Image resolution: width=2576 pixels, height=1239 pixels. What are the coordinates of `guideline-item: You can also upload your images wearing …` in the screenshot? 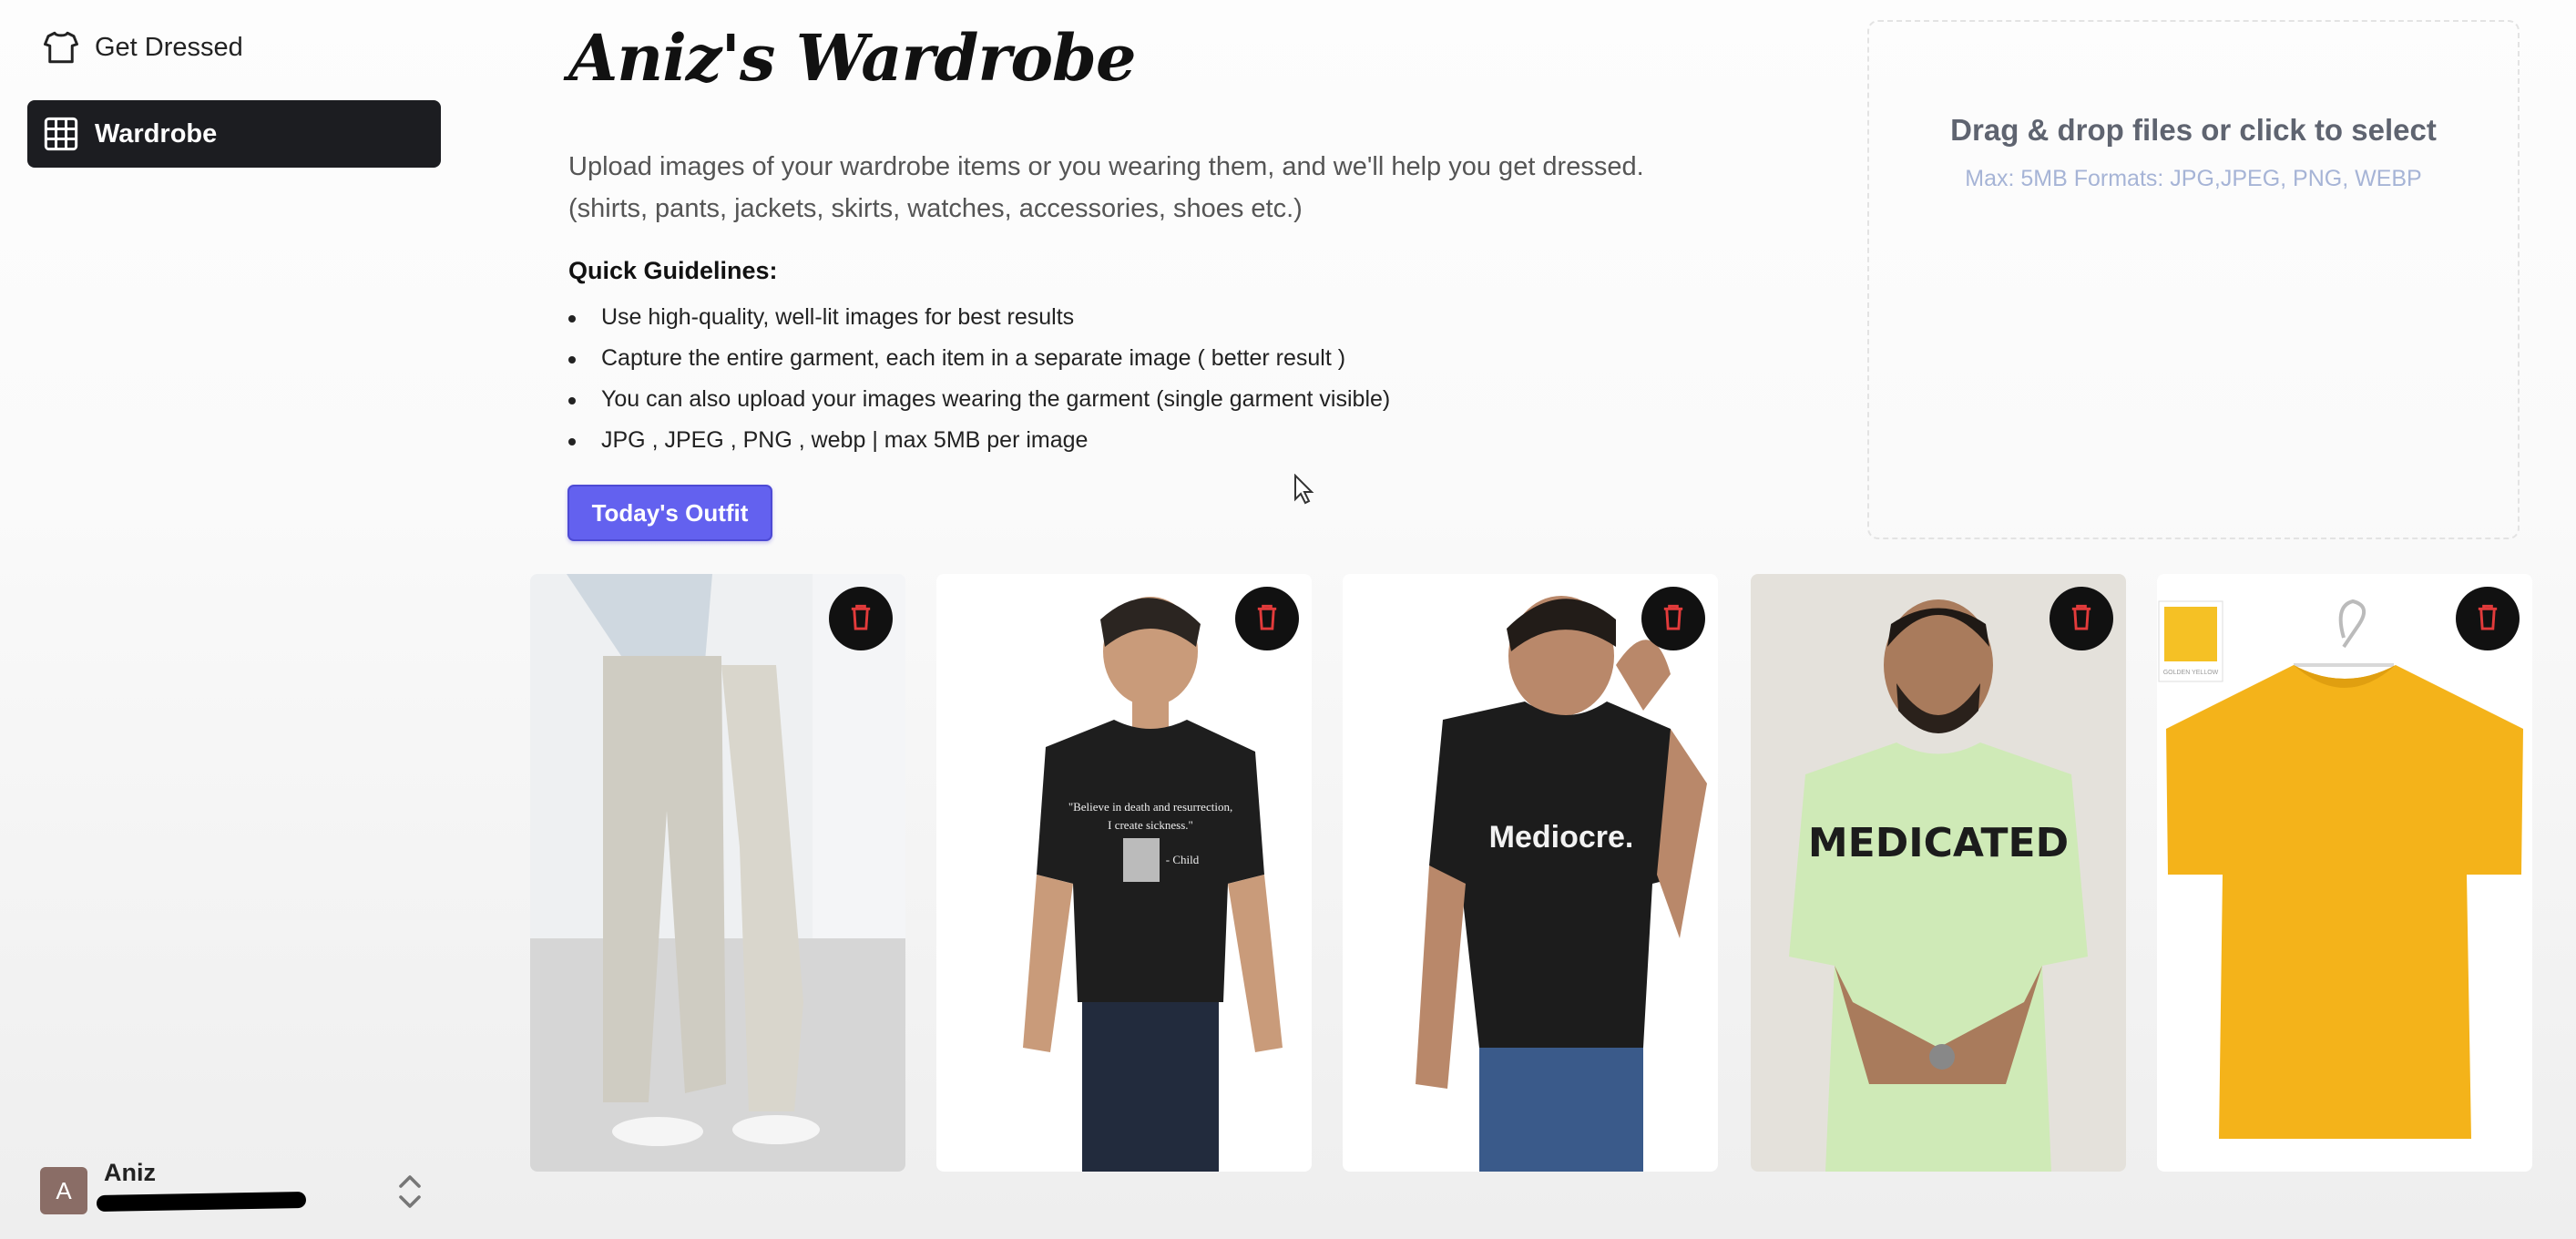 It's located at (979, 399).